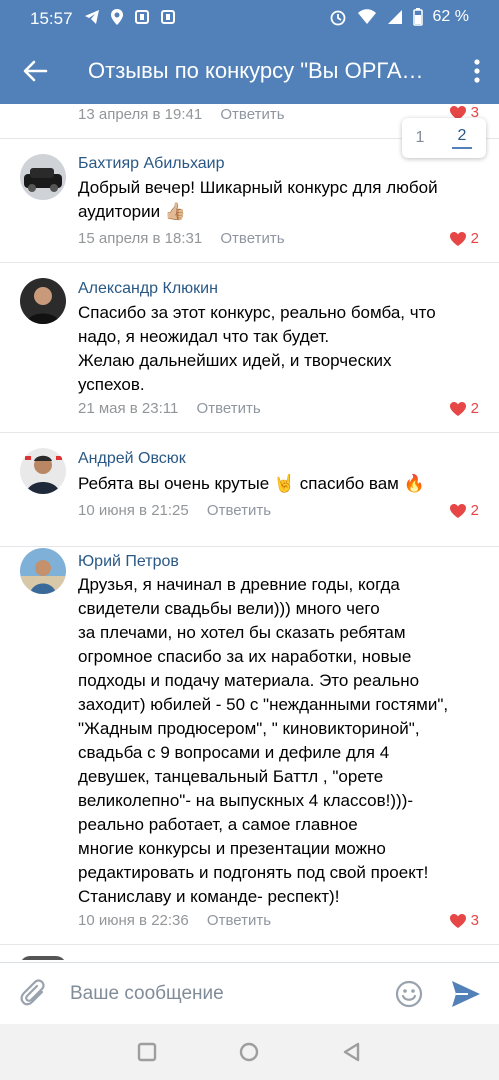 The width and height of the screenshot is (499, 1080). What do you see at coordinates (128, 408) in the screenshot?
I see `comment-date: 21 мая в 23:11` at bounding box center [128, 408].